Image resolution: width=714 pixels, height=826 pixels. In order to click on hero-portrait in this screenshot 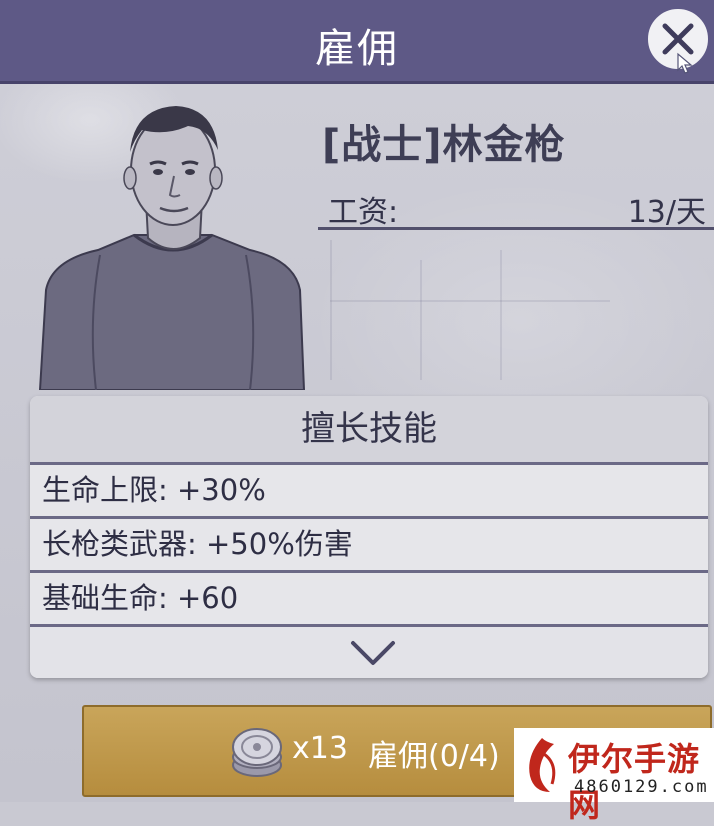, I will do `click(172, 248)`.